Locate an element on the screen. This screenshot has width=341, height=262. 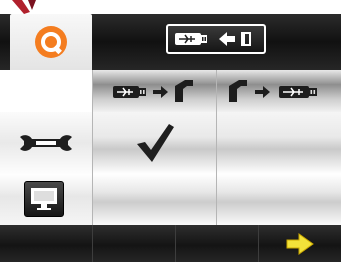
checkmark-icon is located at coordinates (155, 143).